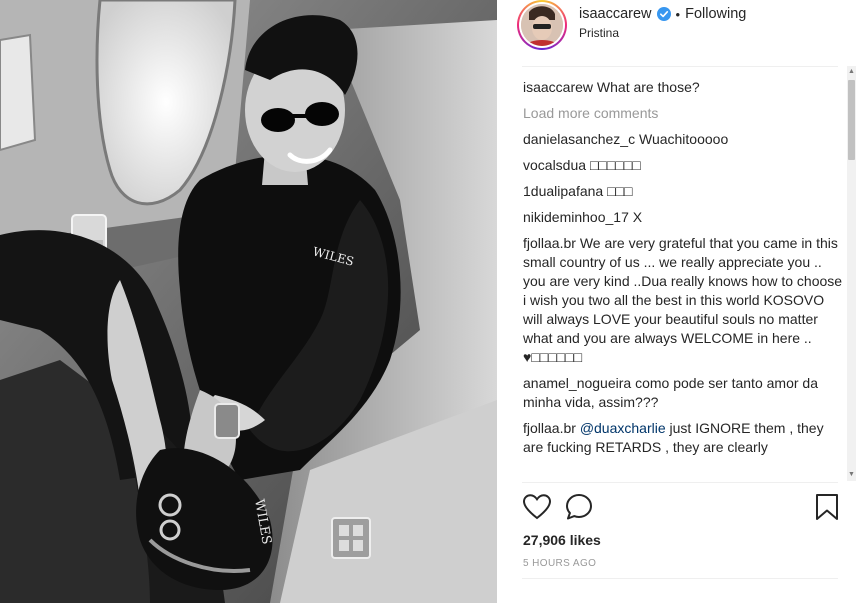  I want to click on username-row: isaaccarew • Following, so click(662, 14).